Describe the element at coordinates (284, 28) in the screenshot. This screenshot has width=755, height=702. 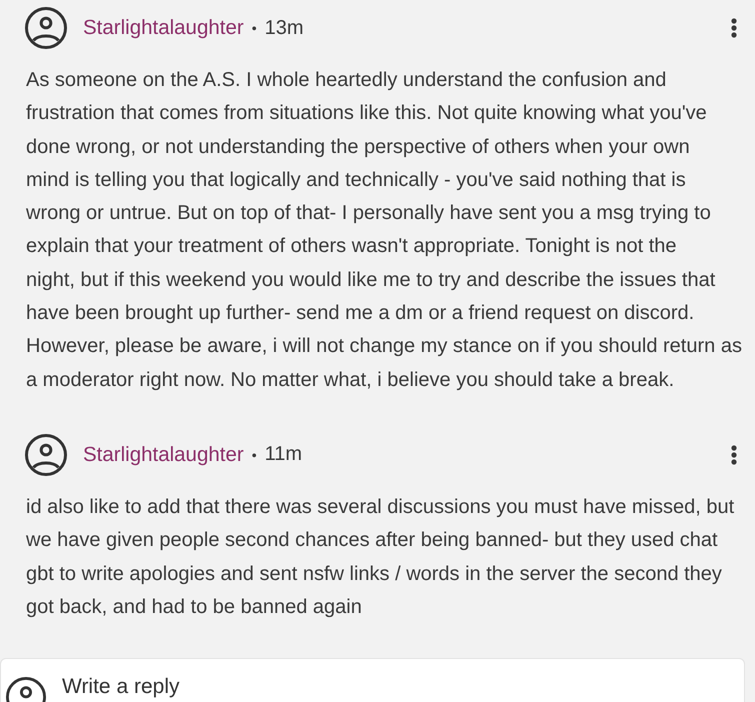
I see `timestamp: 13m` at that location.